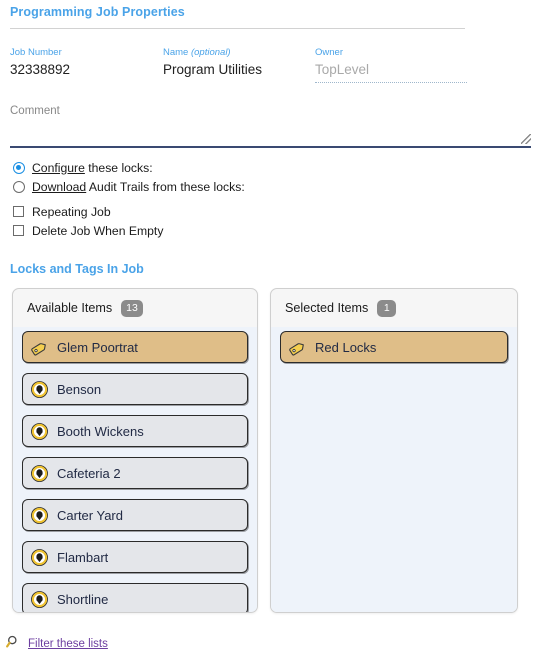  I want to click on comment-textarea, so click(270, 133).